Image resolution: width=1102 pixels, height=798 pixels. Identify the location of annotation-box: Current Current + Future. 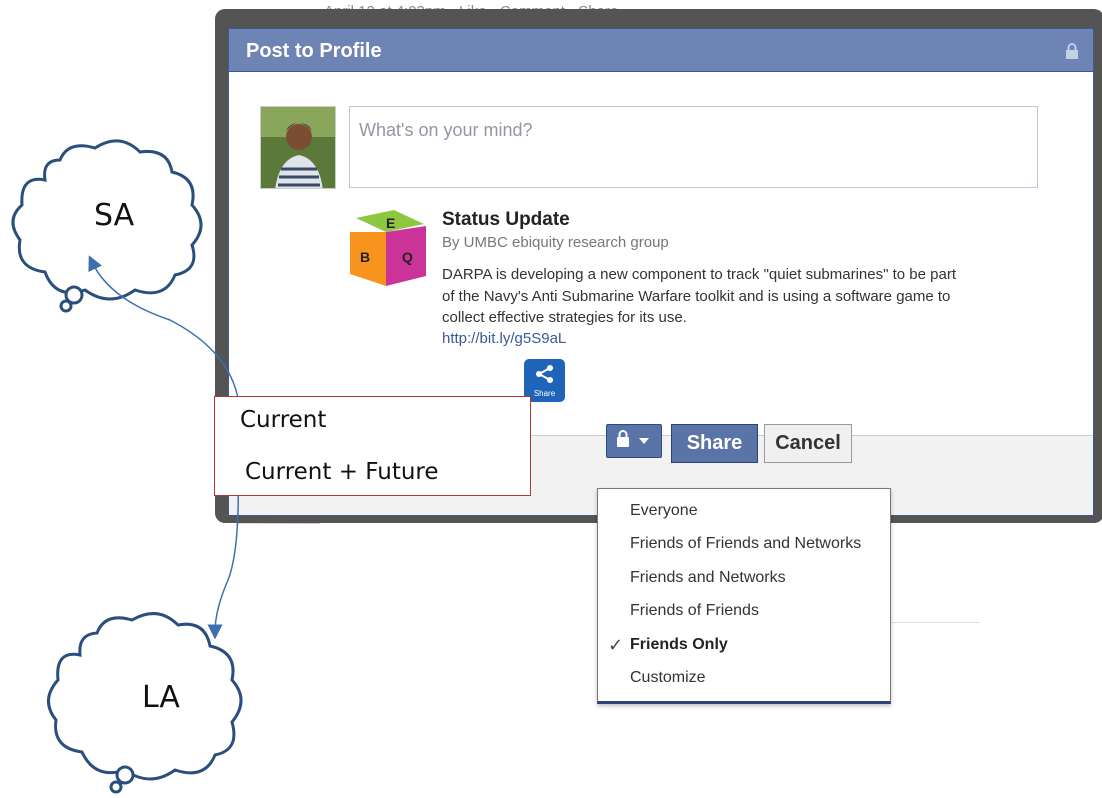
(372, 446).